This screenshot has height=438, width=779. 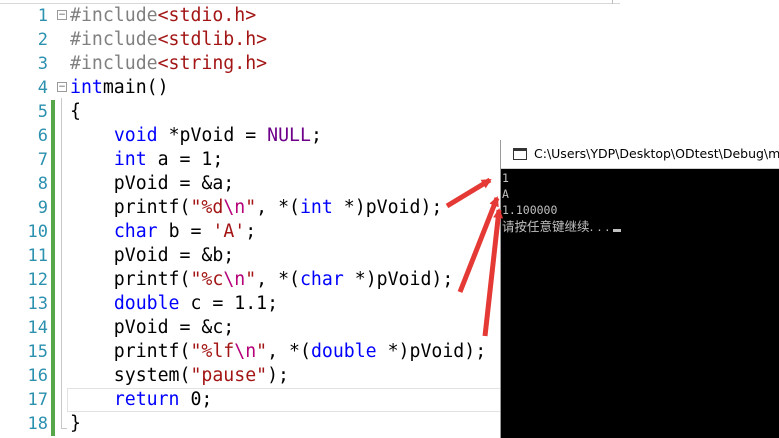 I want to click on code-text: #include<string.h>, so click(x=168, y=64).